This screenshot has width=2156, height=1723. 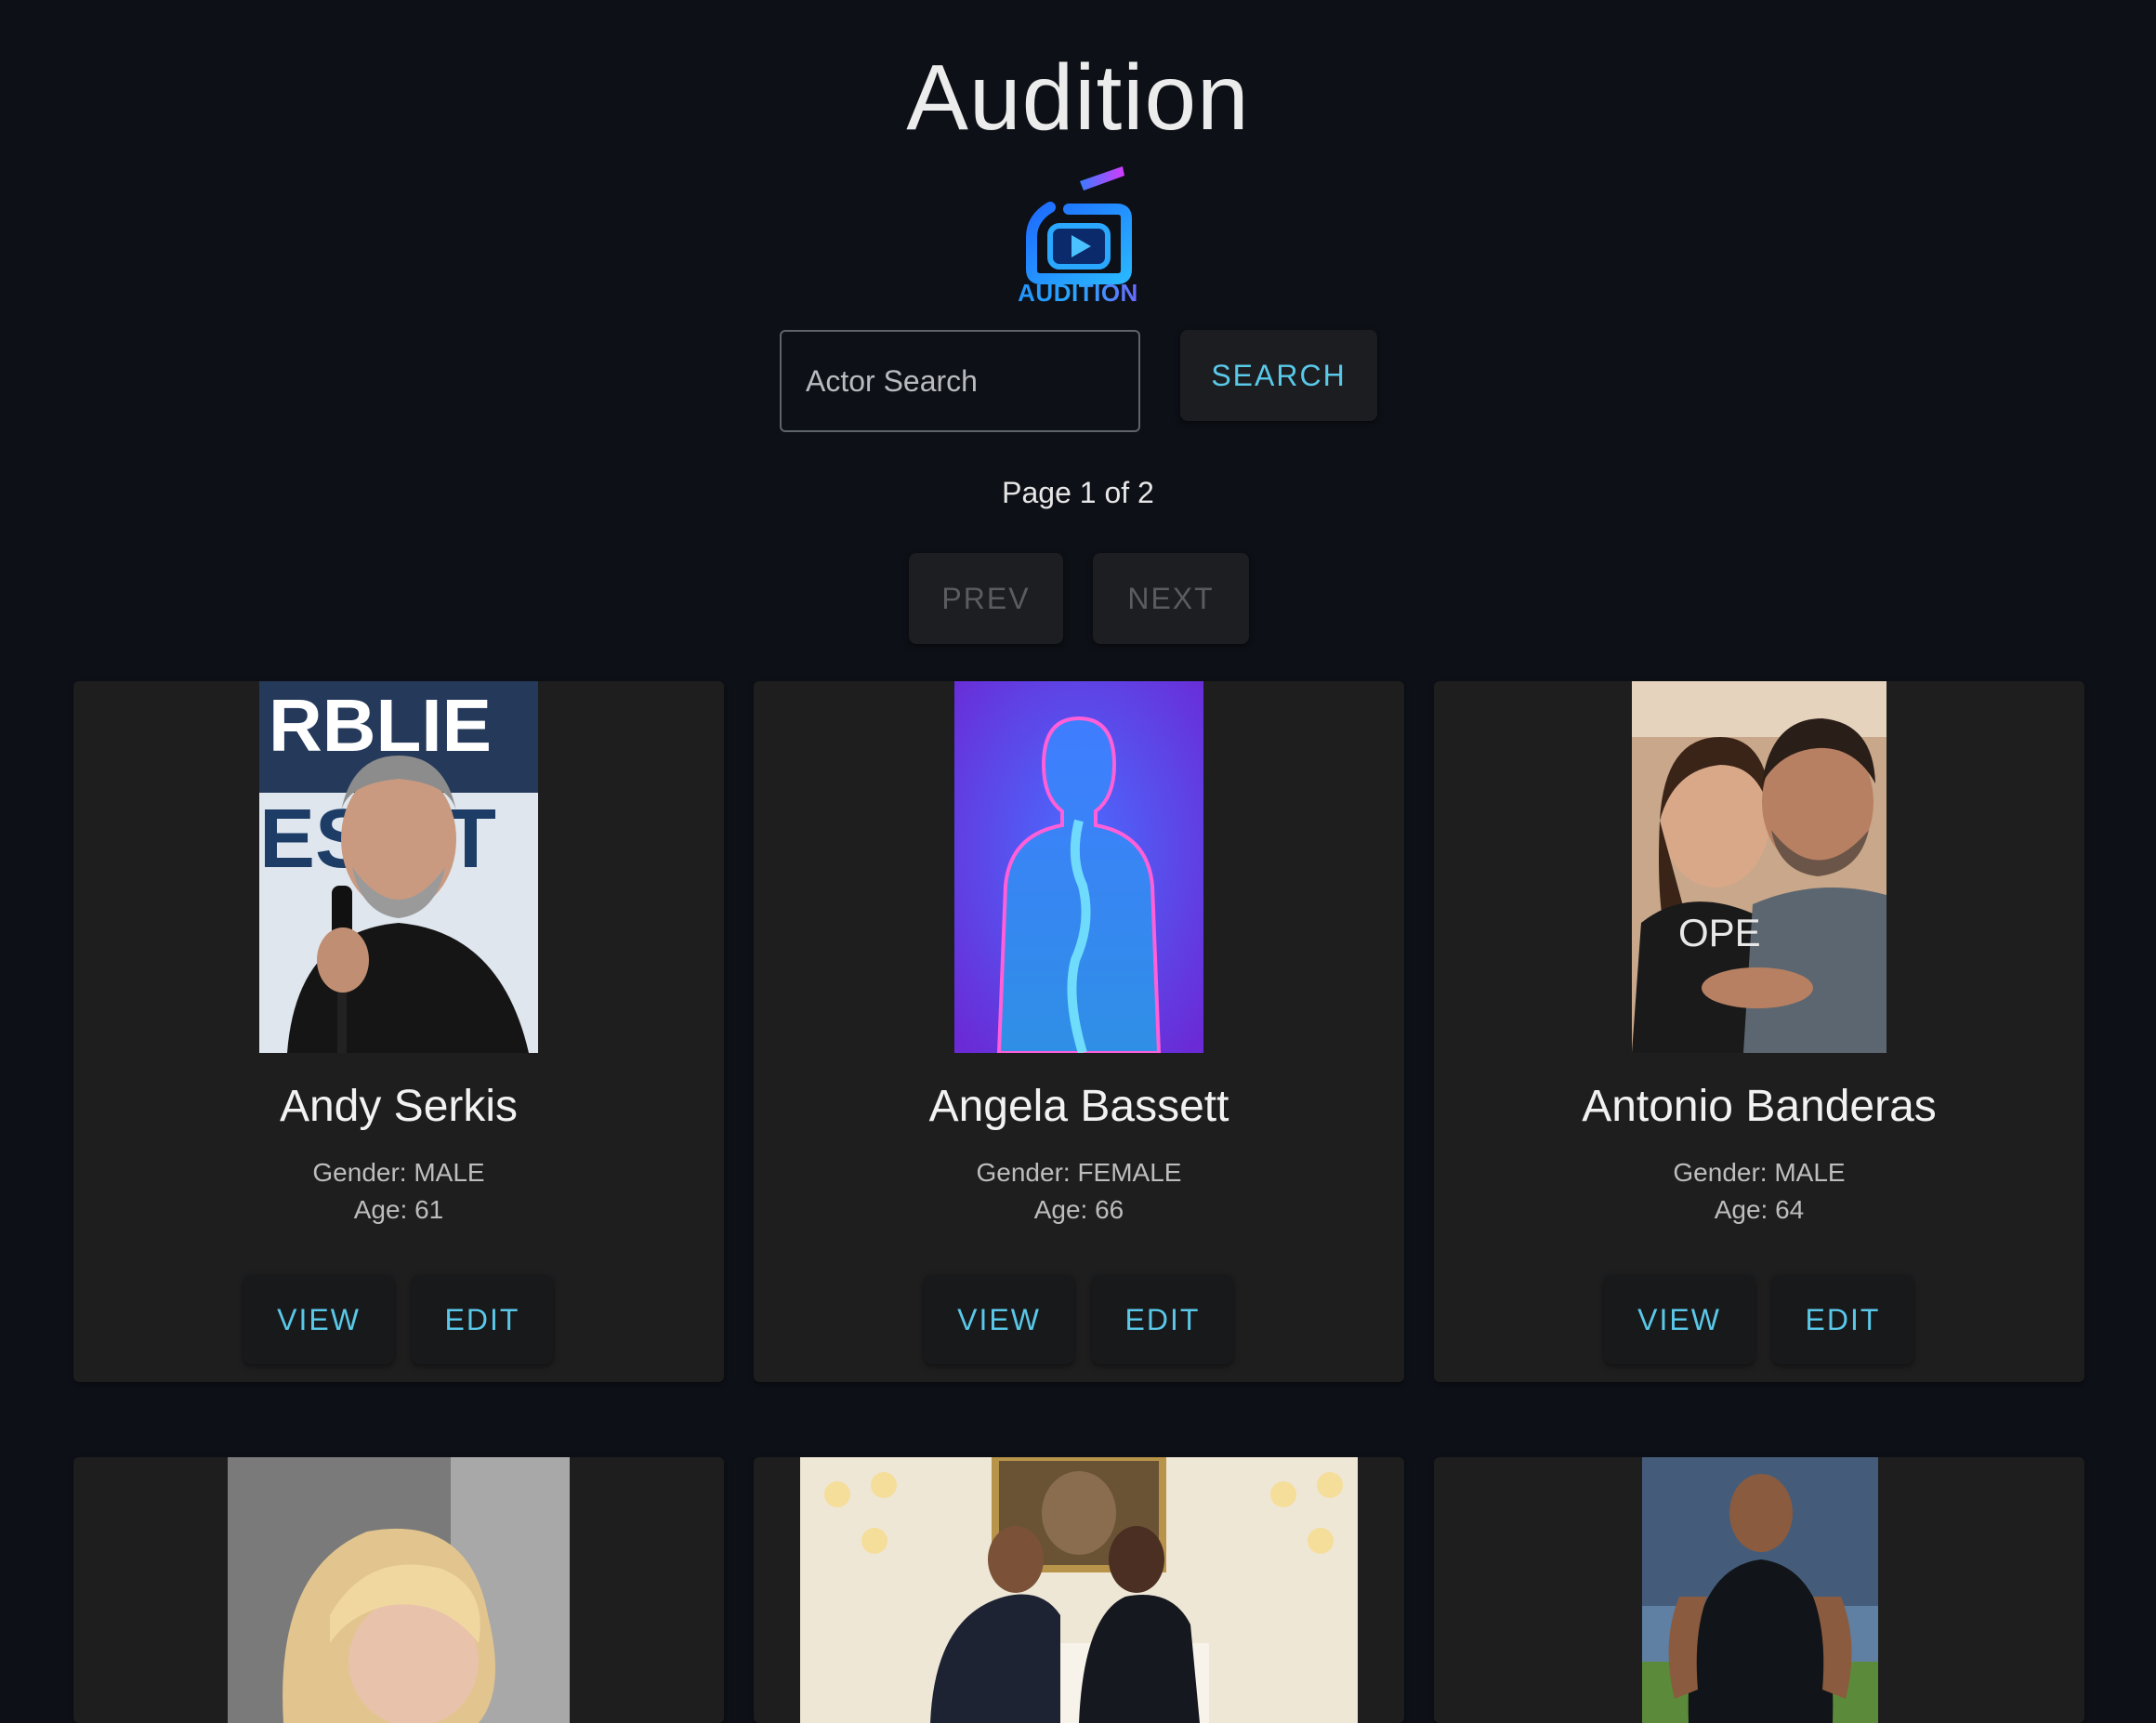 What do you see at coordinates (1760, 1106) in the screenshot?
I see `actor-name: Antonio Banderas` at bounding box center [1760, 1106].